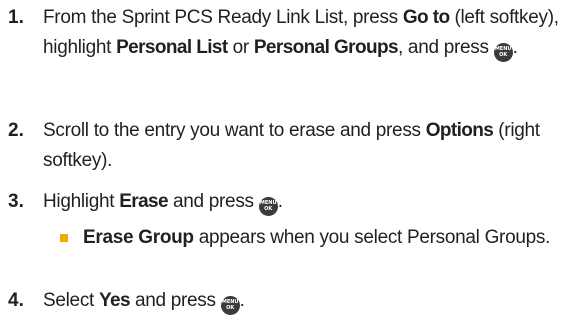  Describe the element at coordinates (16, 201) in the screenshot. I see `step-number: 3.` at that location.